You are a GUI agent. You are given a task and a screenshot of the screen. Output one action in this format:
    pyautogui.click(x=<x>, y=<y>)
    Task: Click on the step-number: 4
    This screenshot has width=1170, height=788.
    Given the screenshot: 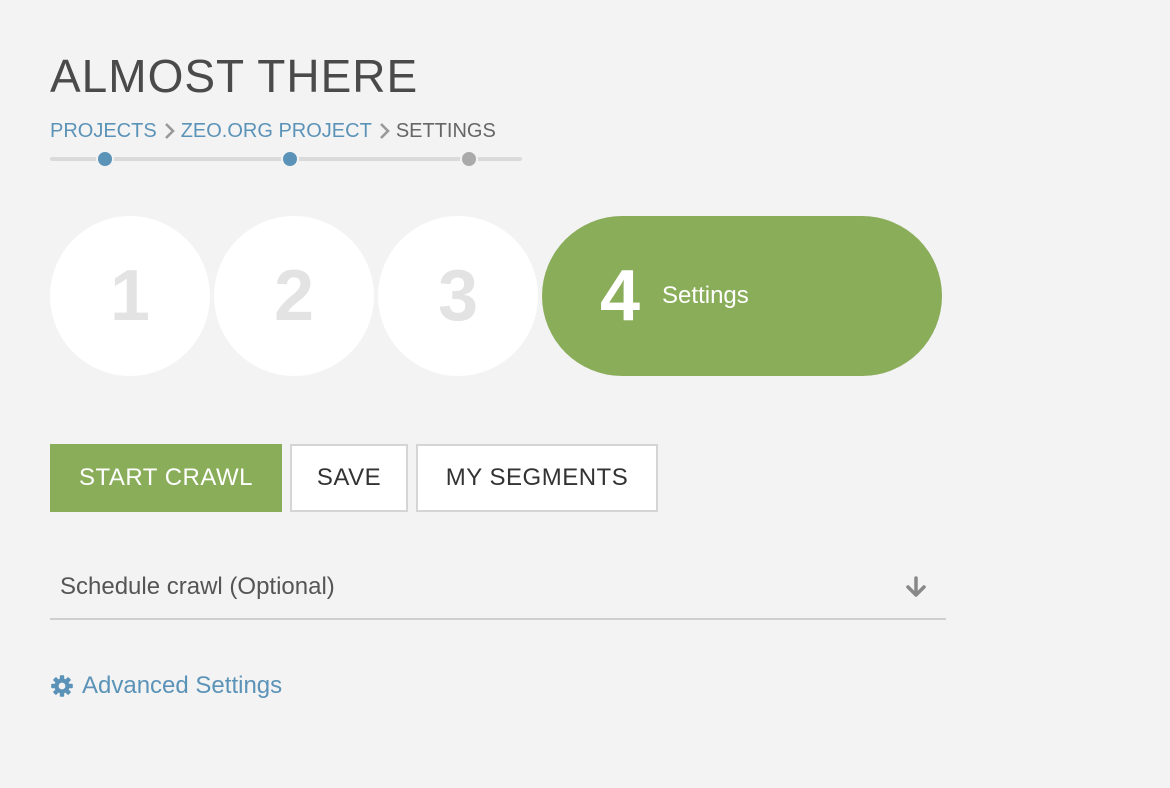 What is the action you would take?
    pyautogui.click(x=620, y=296)
    